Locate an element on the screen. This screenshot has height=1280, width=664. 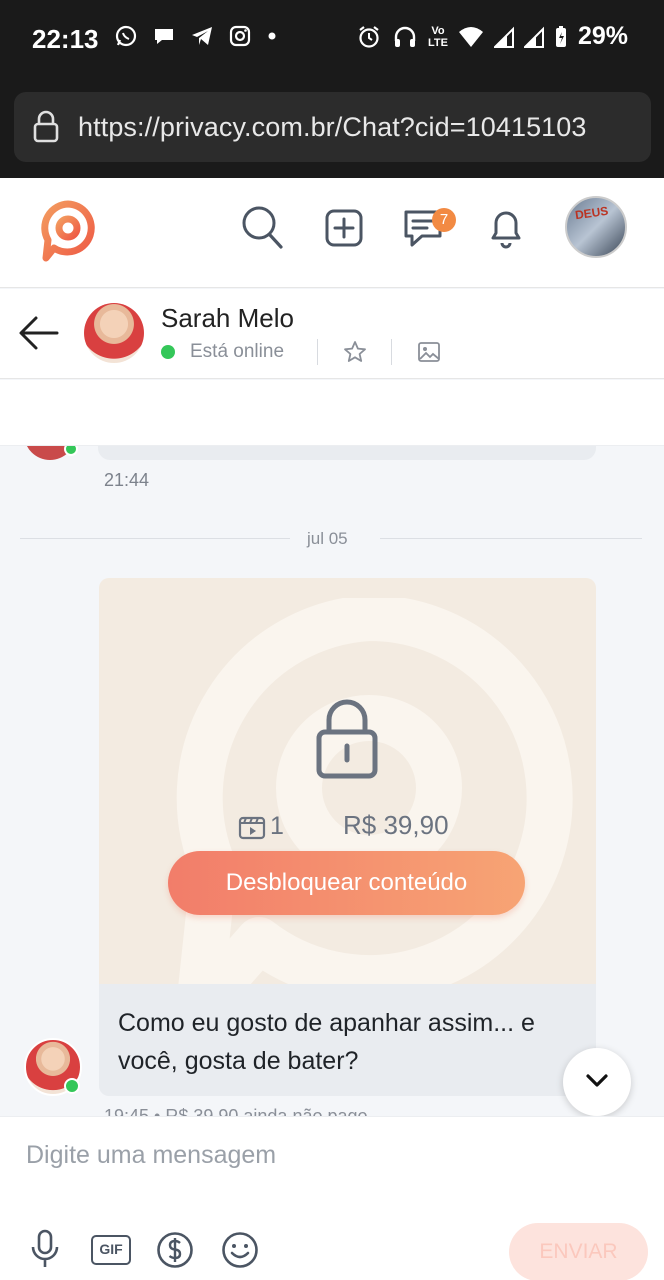
notification-icons is located at coordinates (196, 36).